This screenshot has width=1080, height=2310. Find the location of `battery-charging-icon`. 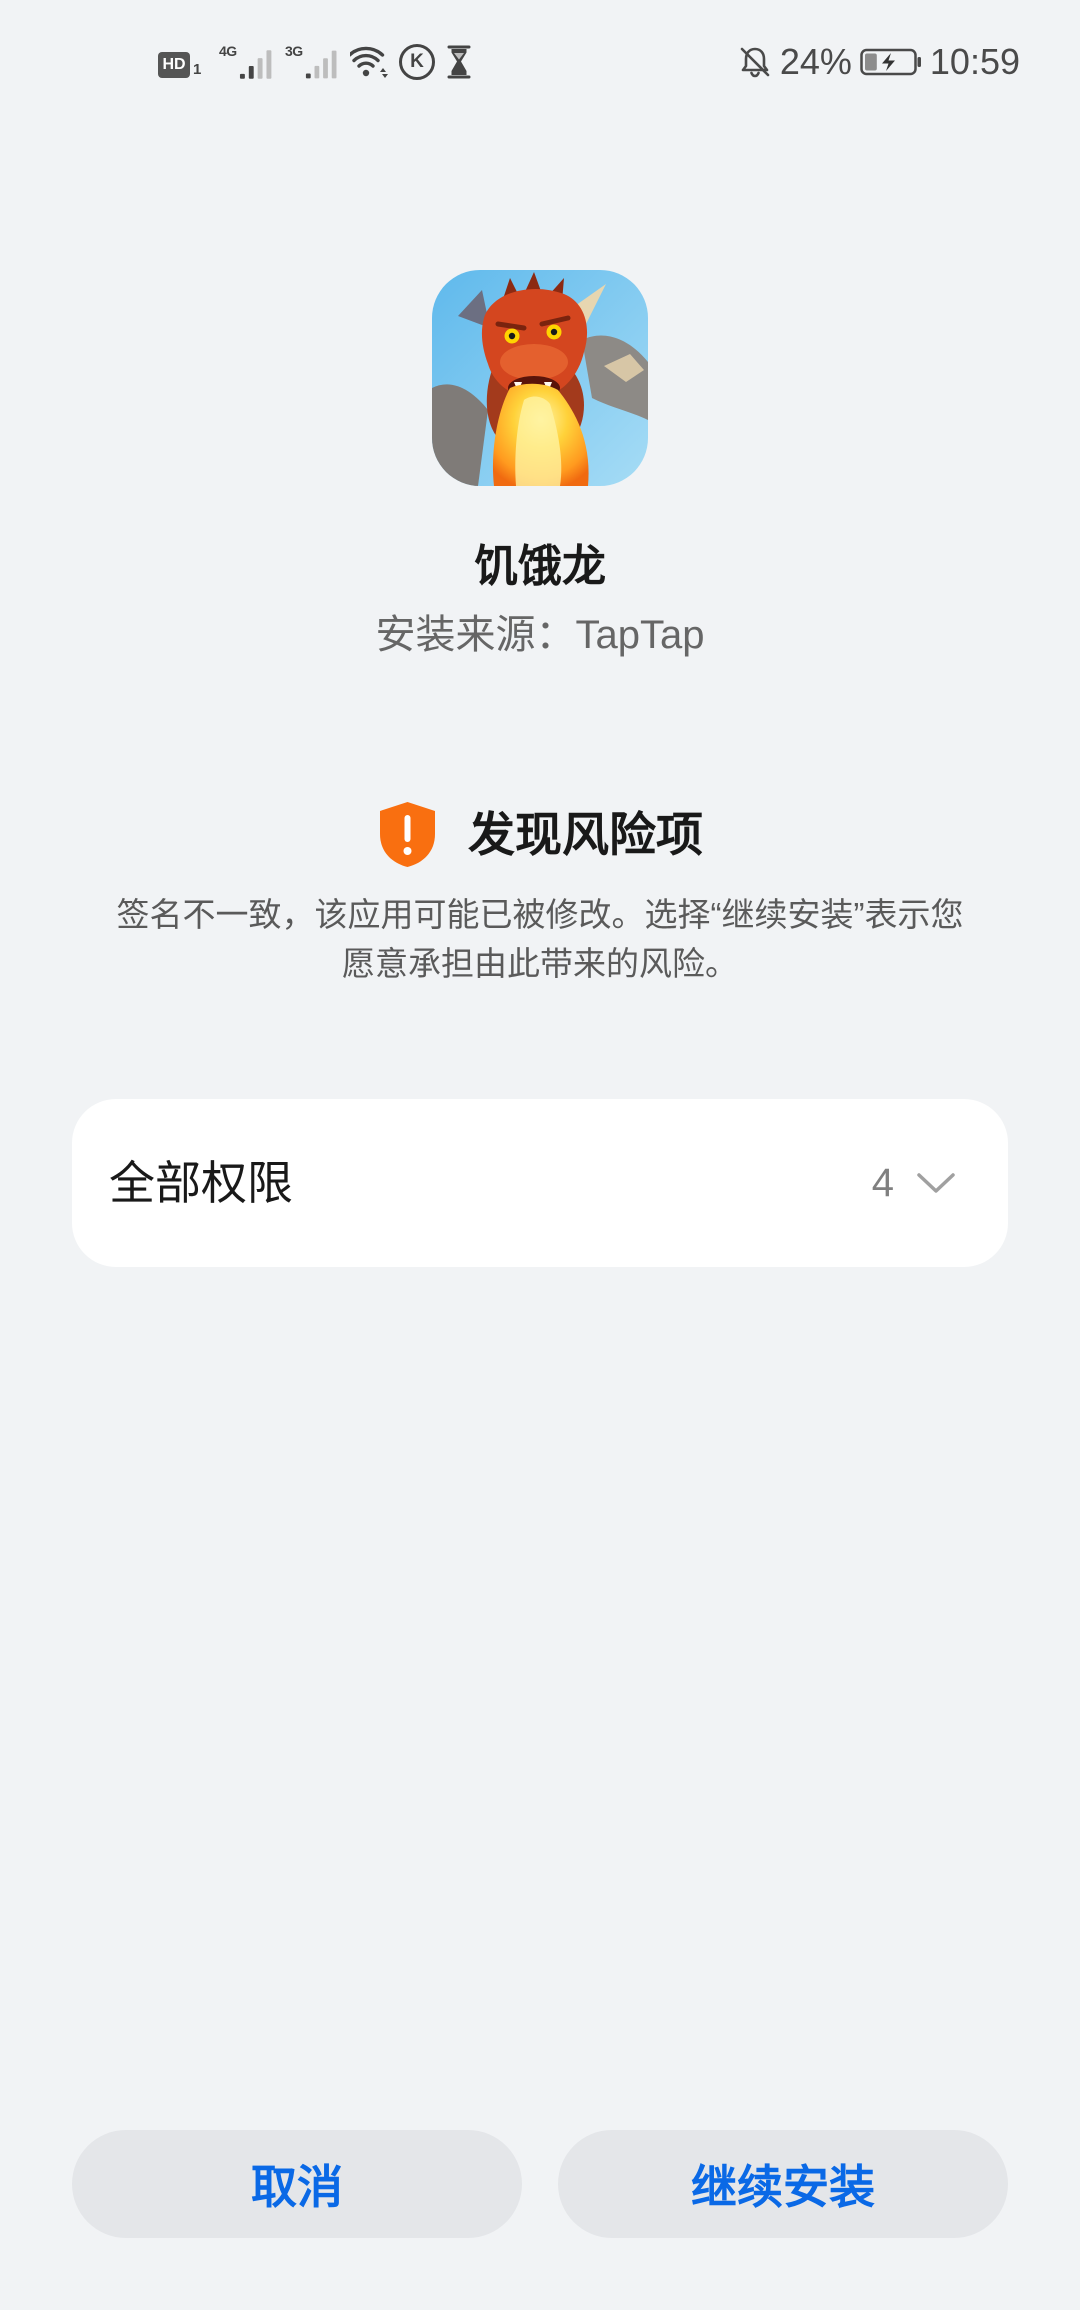

battery-charging-icon is located at coordinates (890, 62).